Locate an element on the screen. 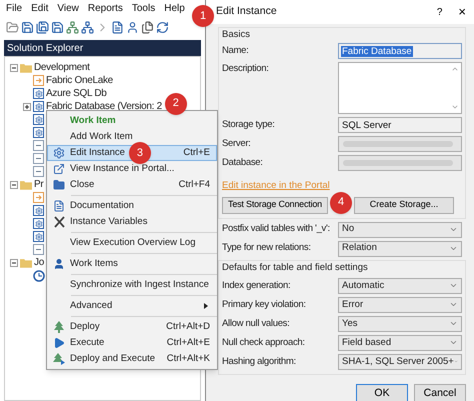 The width and height of the screenshot is (474, 401). text-field: Fabric Database is located at coordinates (400, 51).